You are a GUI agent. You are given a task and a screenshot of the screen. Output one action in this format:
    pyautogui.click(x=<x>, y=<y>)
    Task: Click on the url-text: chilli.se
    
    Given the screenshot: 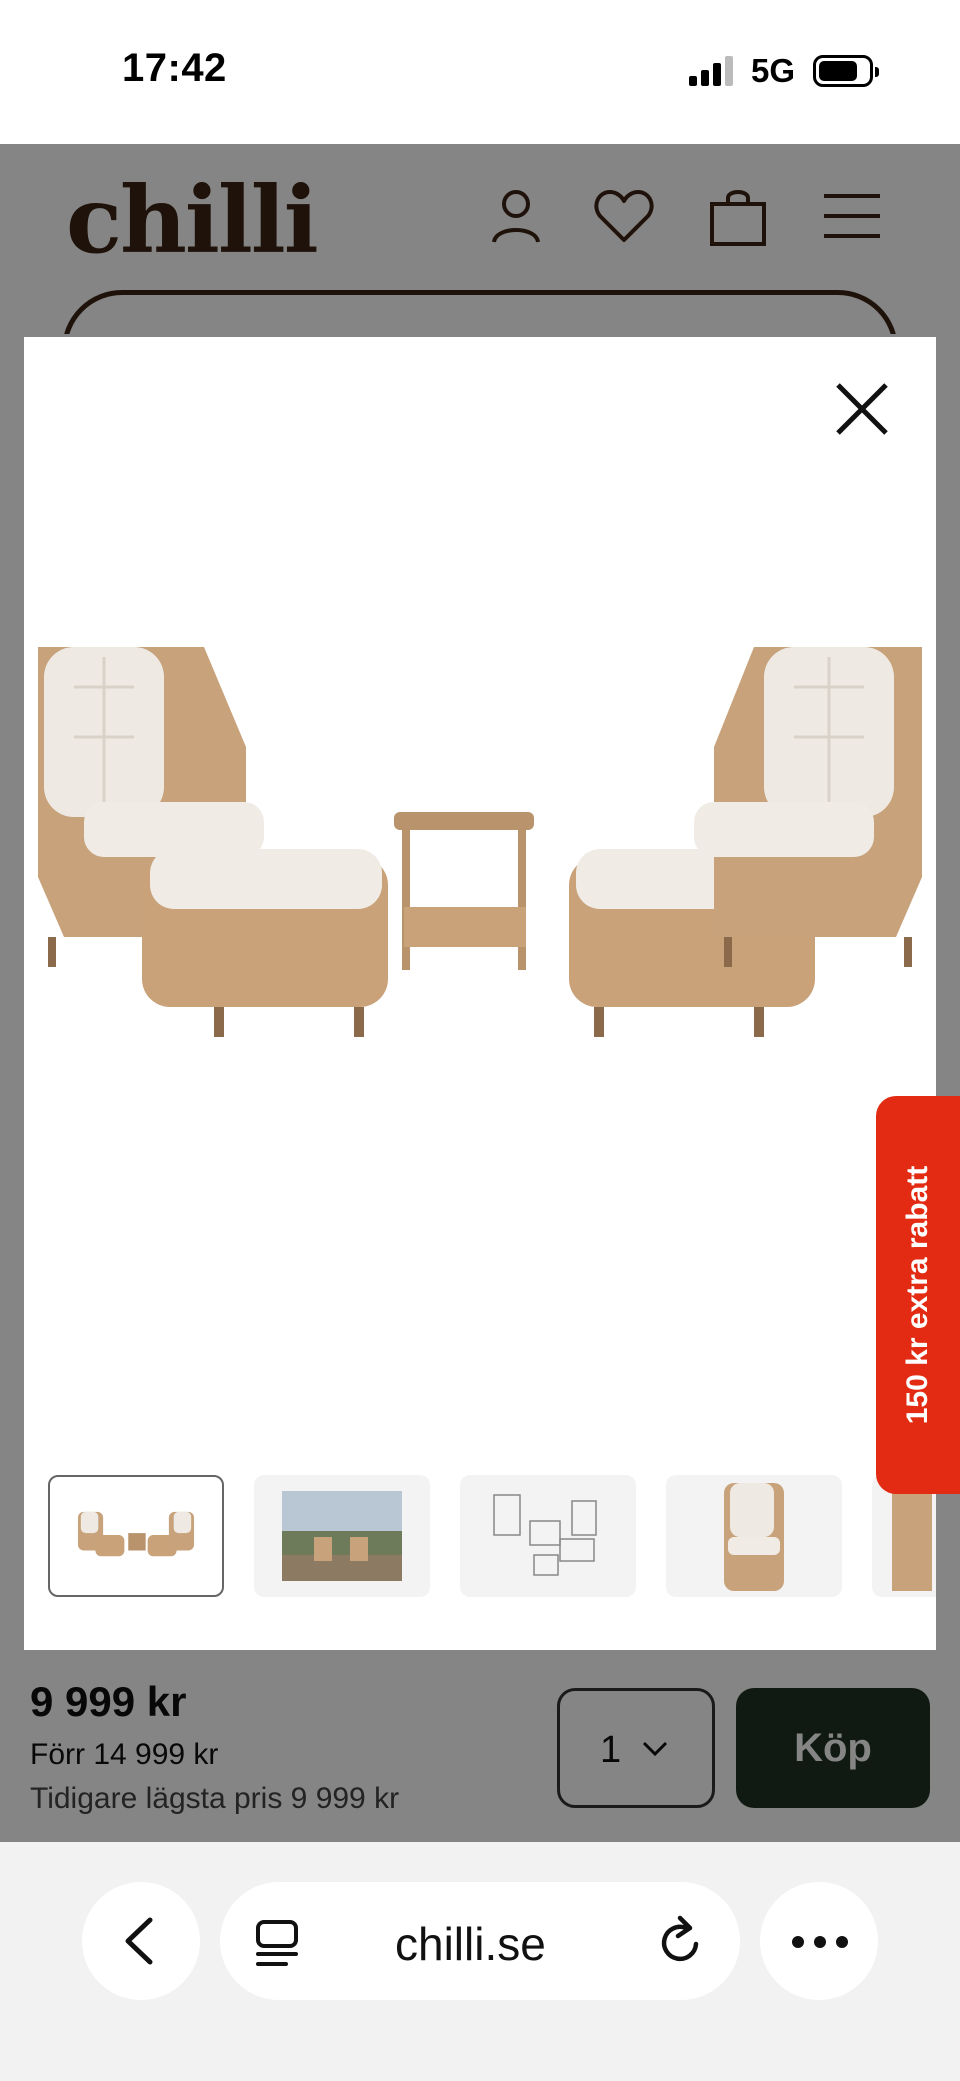 What is the action you would take?
    pyautogui.click(x=470, y=1944)
    